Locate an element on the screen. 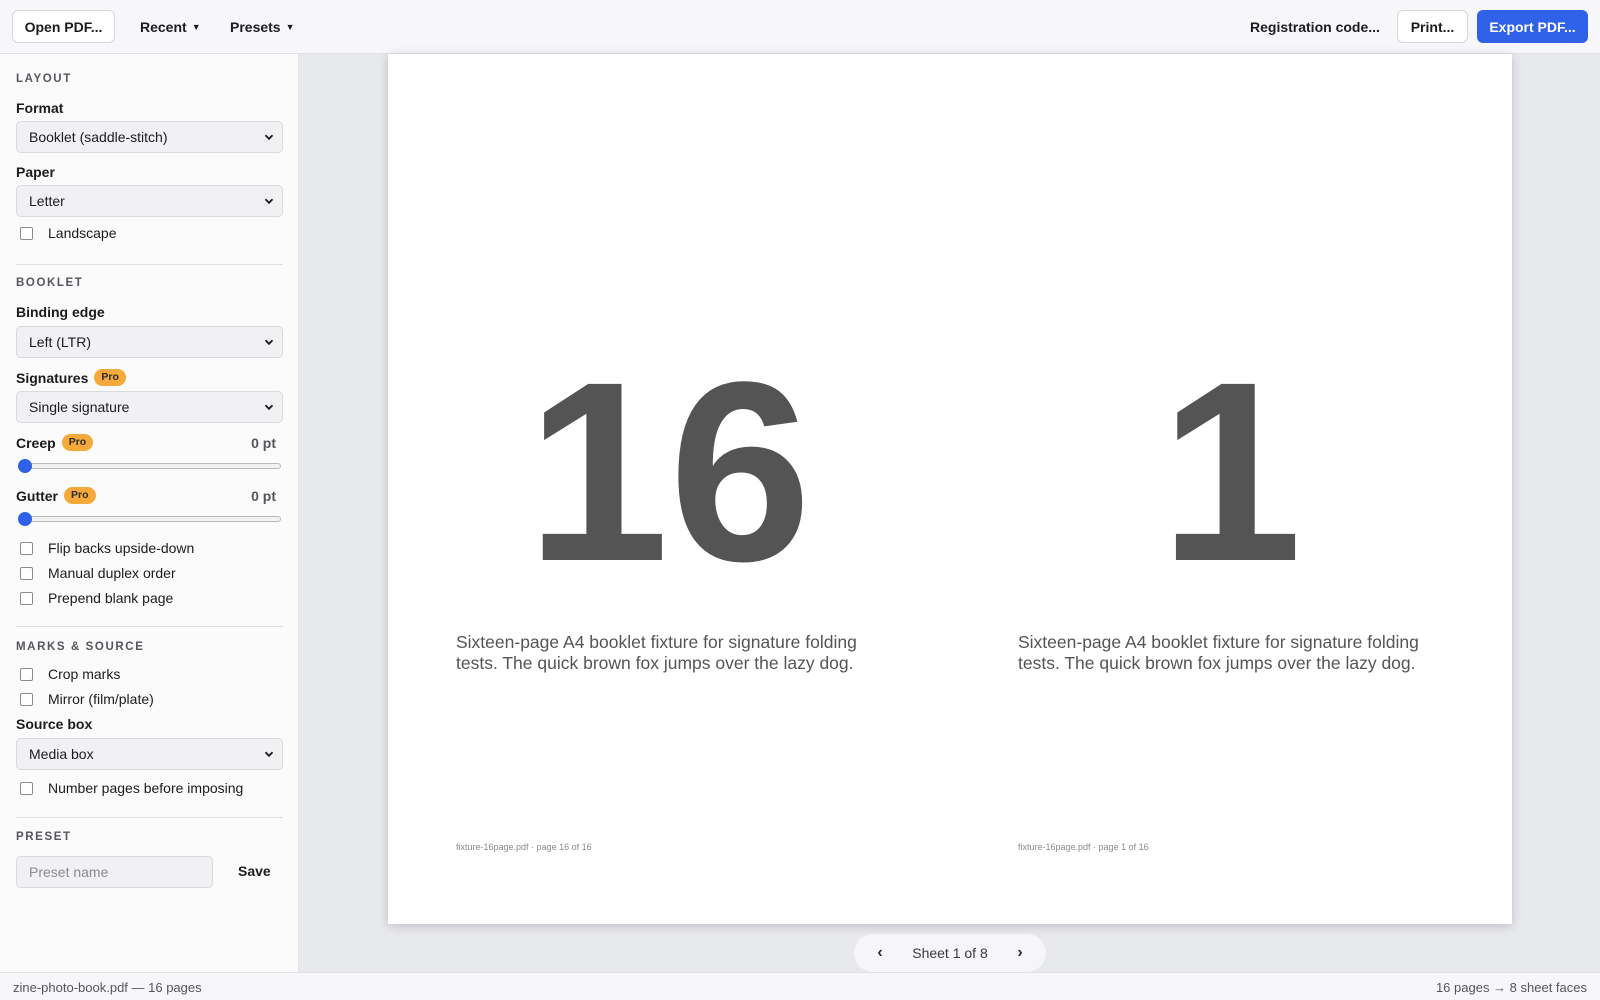  landscape-option: Landscape is located at coordinates (66, 233).